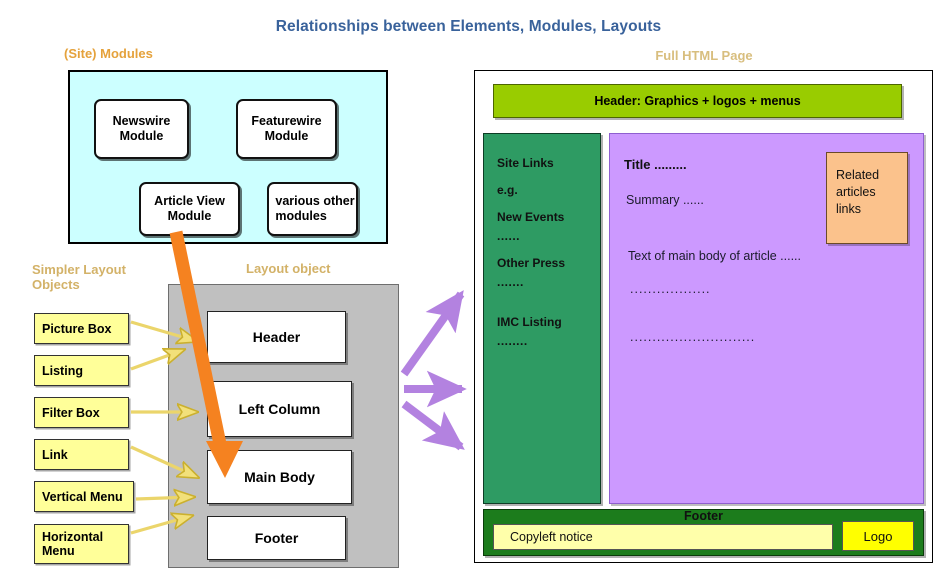 This screenshot has width=937, height=579. I want to click on layout-box-header: Header, so click(276, 337).